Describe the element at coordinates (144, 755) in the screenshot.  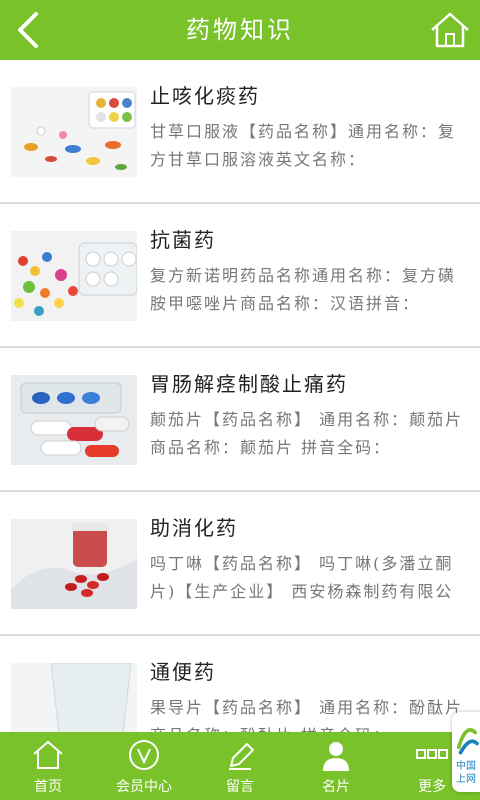
I see `member-v-icon` at that location.